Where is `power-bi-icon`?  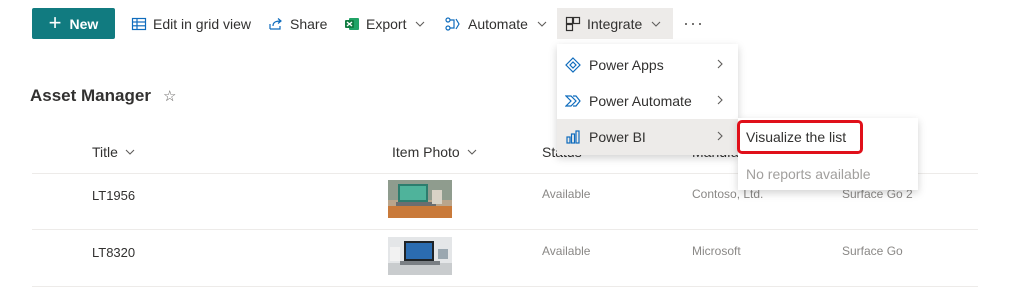
power-bi-icon is located at coordinates (573, 137).